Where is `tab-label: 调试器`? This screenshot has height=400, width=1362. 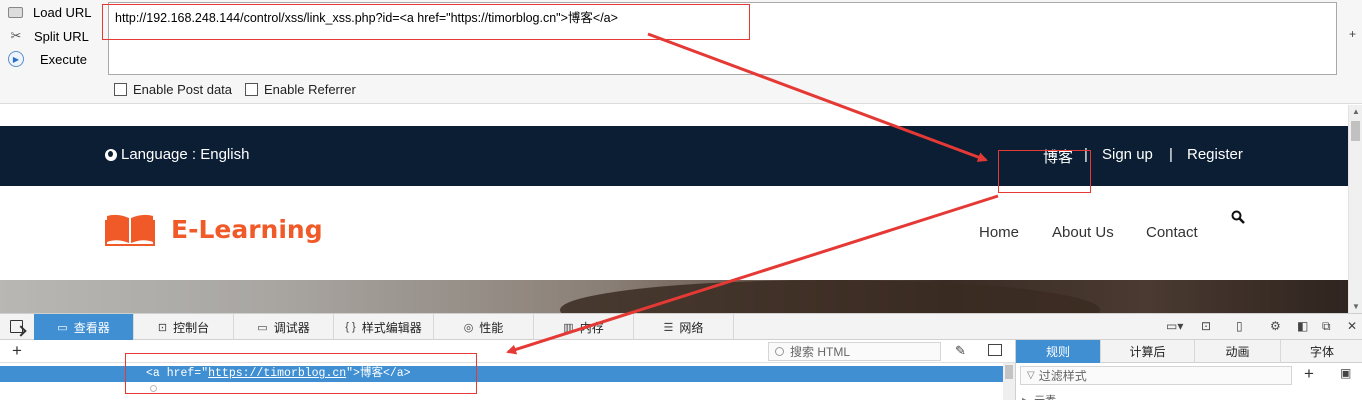 tab-label: 调试器 is located at coordinates (291, 327).